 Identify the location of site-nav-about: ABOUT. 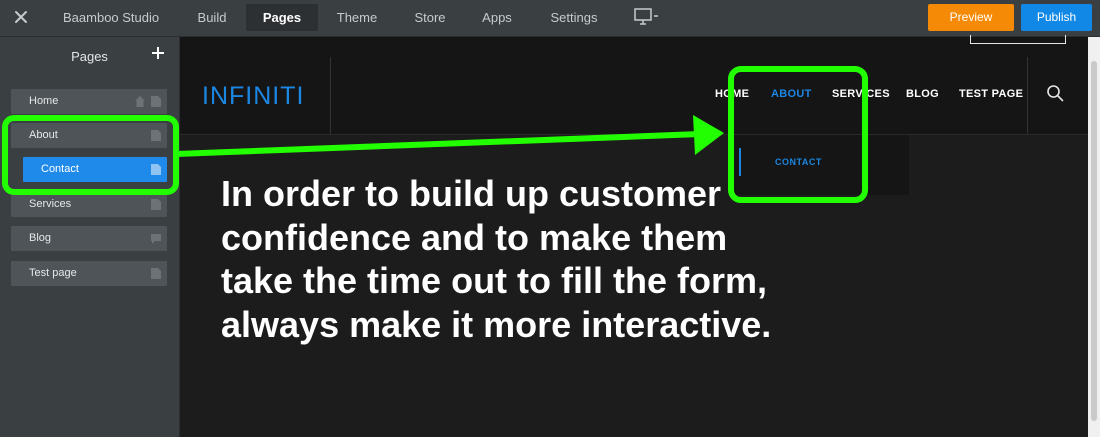
(791, 94).